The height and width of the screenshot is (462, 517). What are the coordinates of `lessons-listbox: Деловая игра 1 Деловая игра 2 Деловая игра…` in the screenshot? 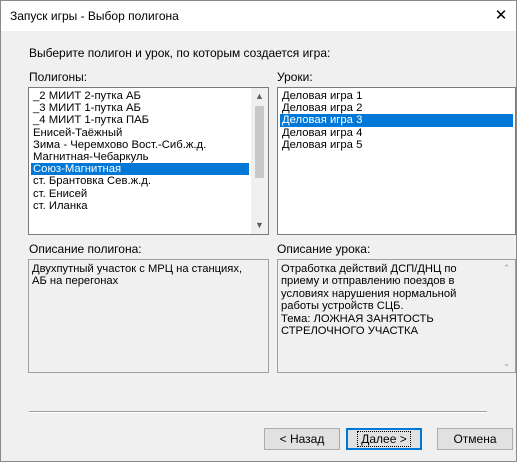 It's located at (396, 161).